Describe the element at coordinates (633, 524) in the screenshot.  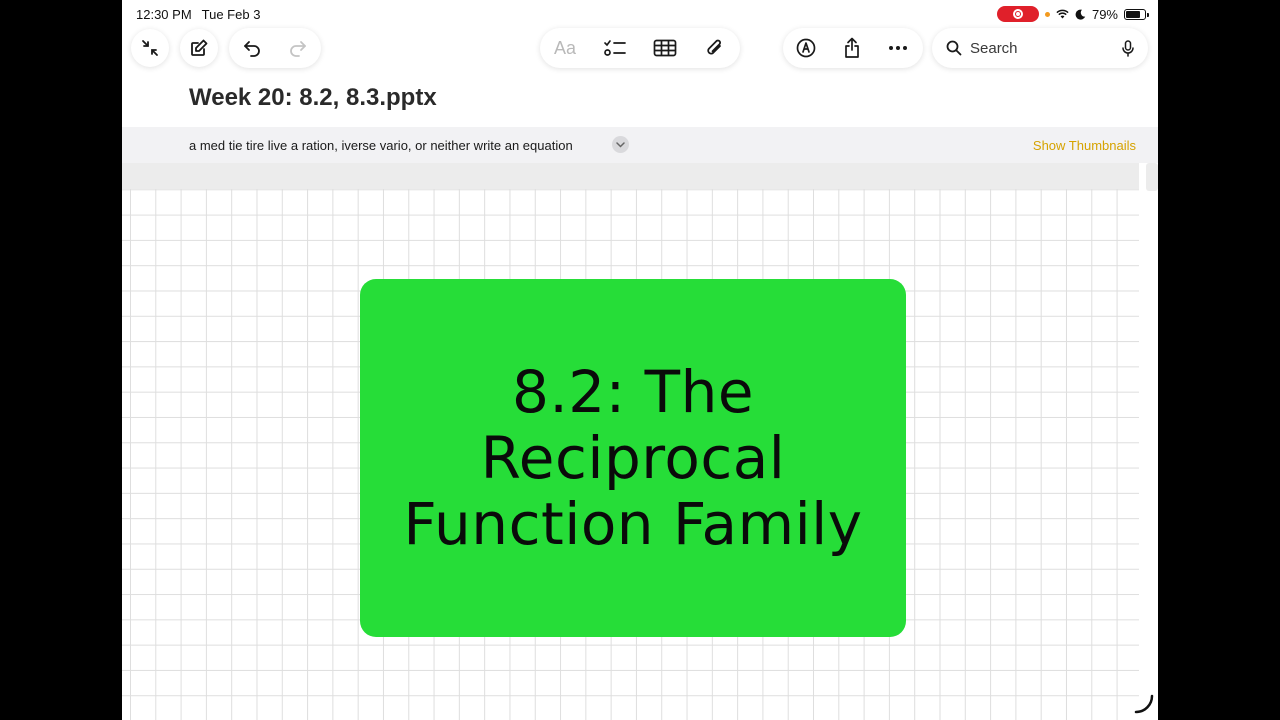
I see `slide-title-line-3: Function Family` at that location.